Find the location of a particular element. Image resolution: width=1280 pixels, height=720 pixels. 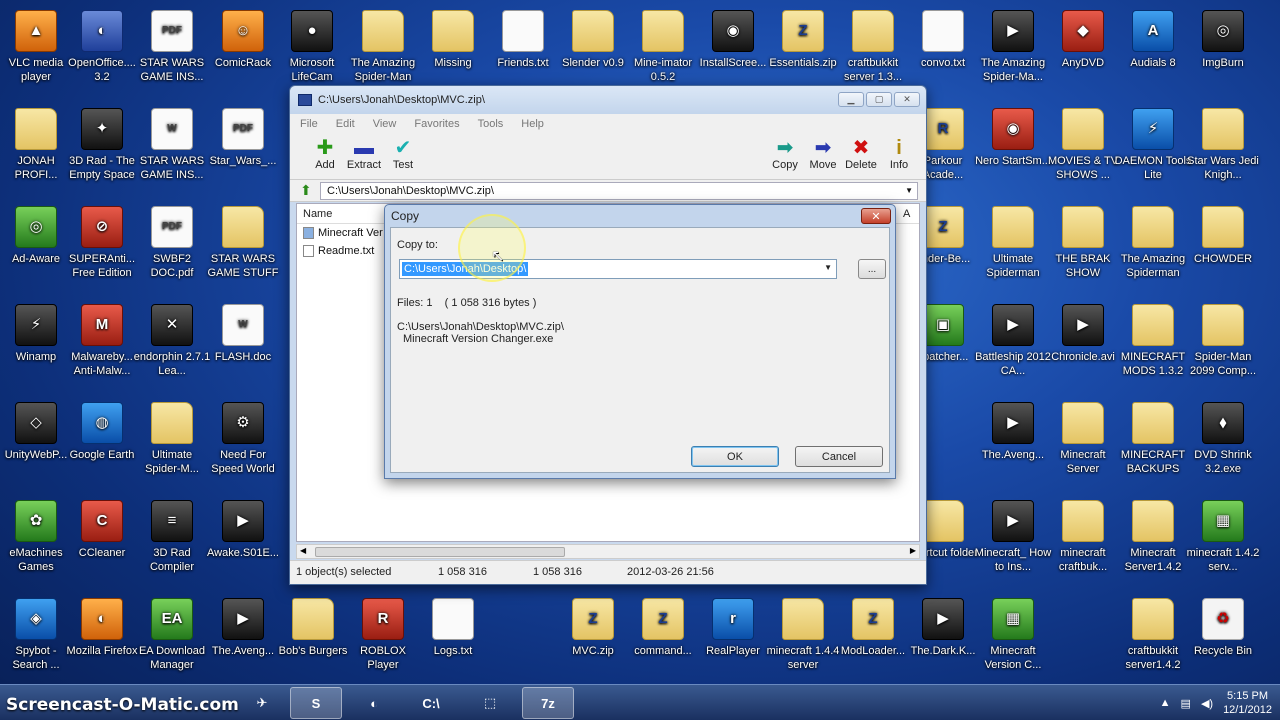

address-field: C:\Users\Jonah\Desktop\MVC.zip\ ▼ is located at coordinates (619, 190).